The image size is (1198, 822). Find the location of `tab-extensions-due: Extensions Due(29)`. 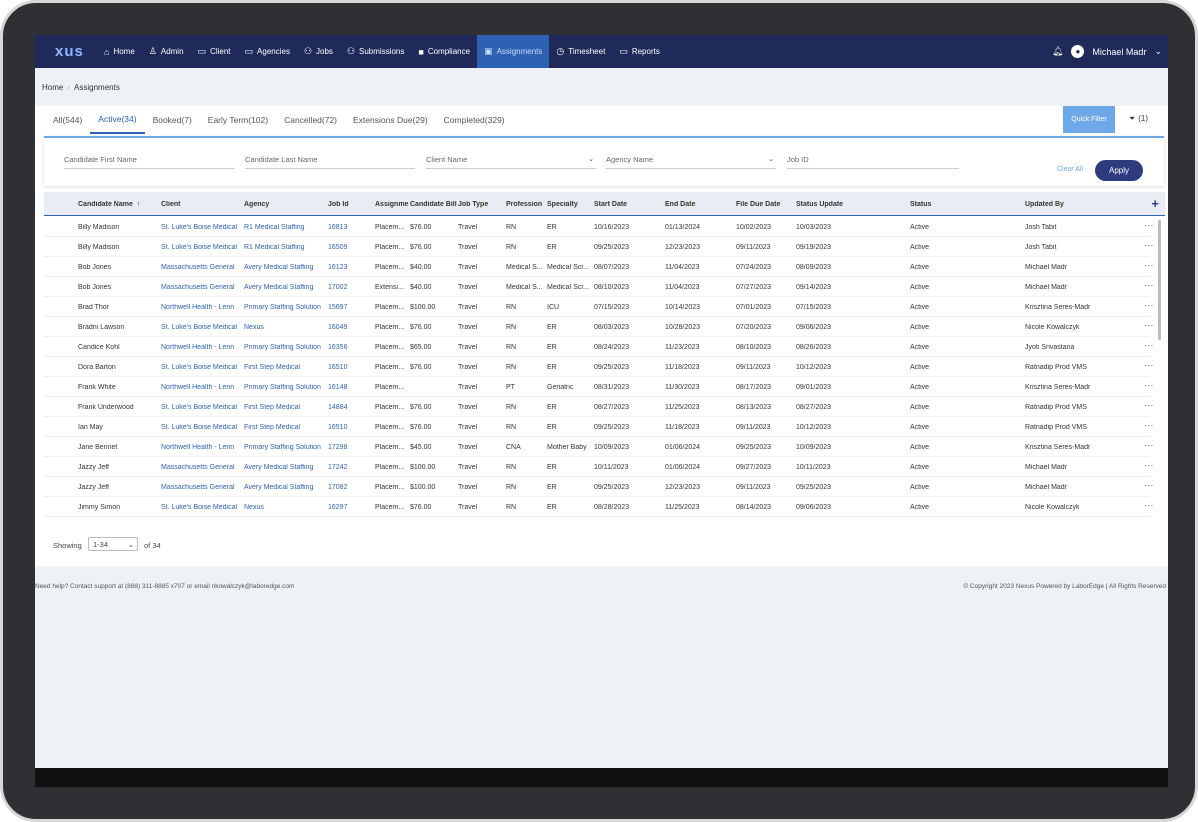

tab-extensions-due: Extensions Due(29) is located at coordinates (390, 120).